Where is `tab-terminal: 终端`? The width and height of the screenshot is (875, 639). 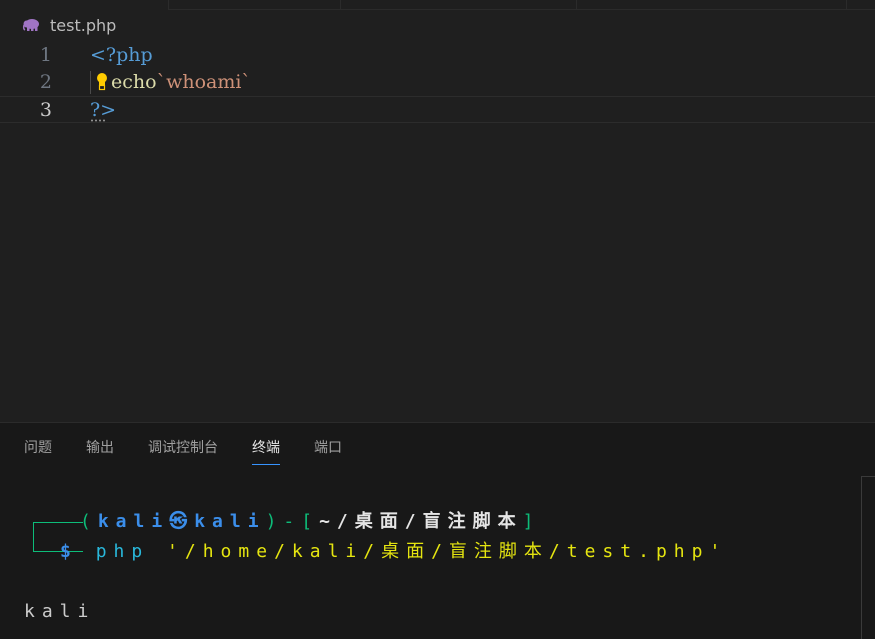 tab-terminal: 终端 is located at coordinates (266, 452).